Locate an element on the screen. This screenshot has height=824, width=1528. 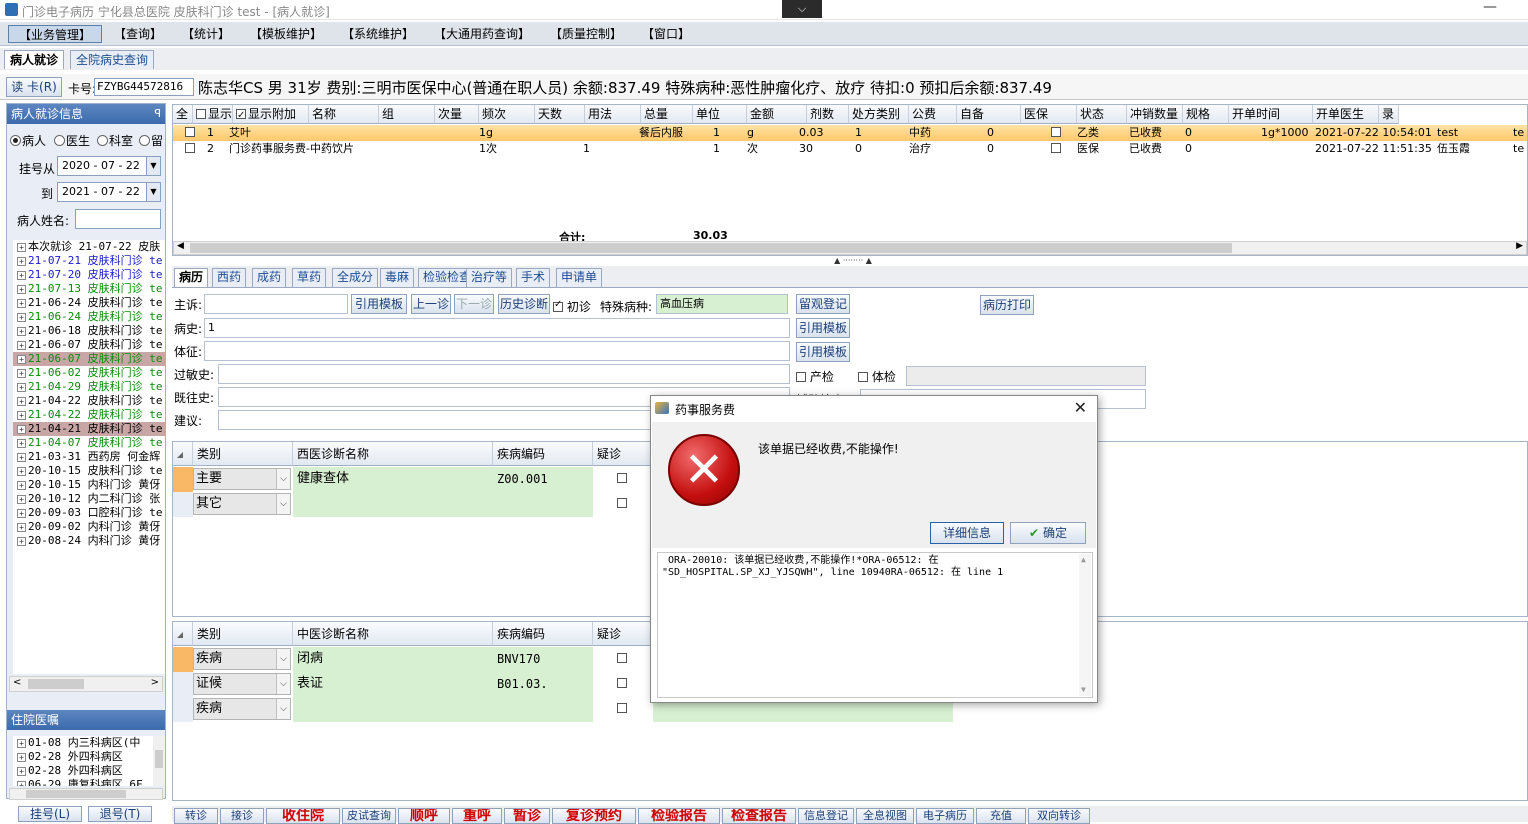
reg-from-date: 2020 - 07 - 22 ▼ is located at coordinates (109, 166).